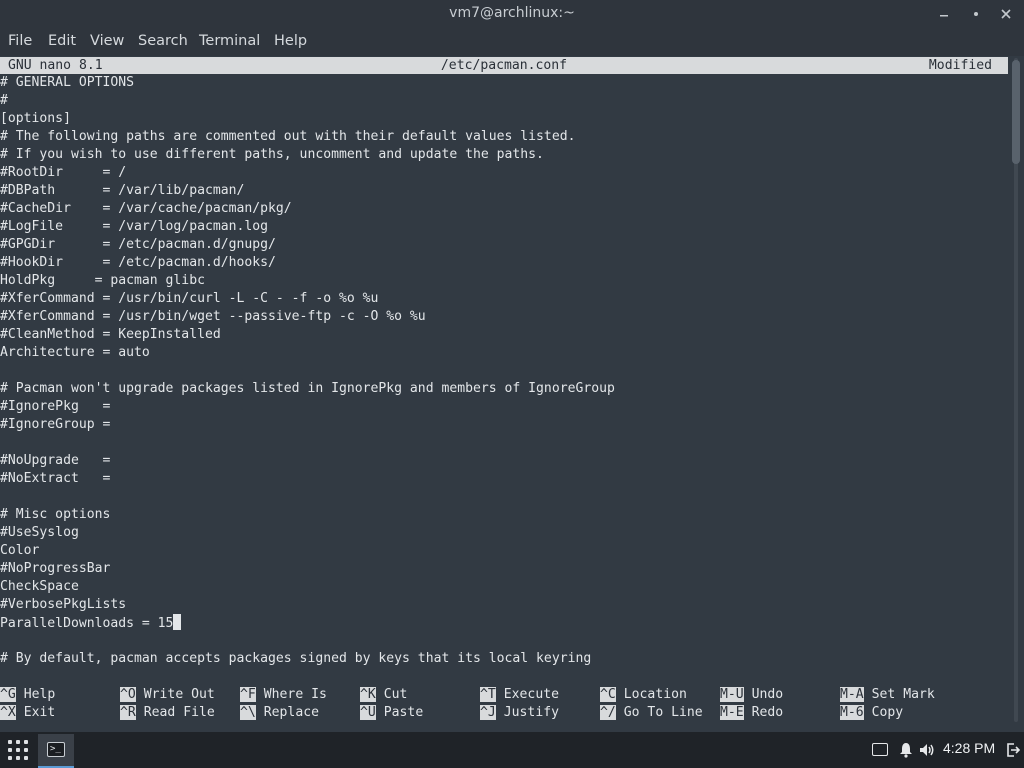 This screenshot has width=1024, height=768. I want to click on shortcut-key: M-6, so click(852, 712).